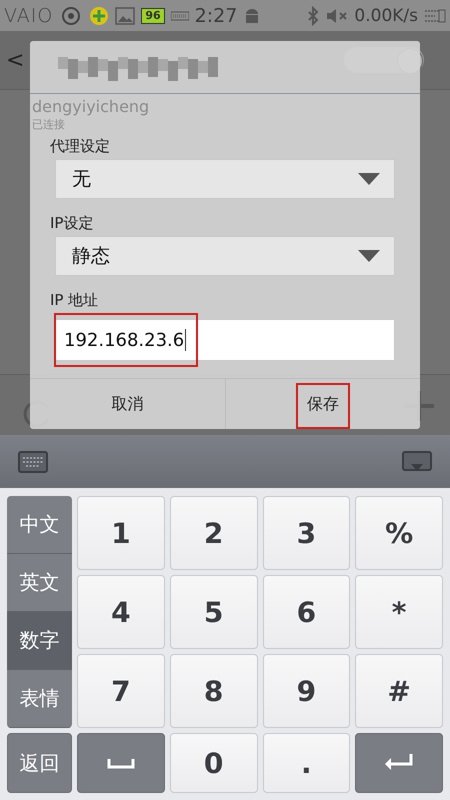 The image size is (450, 800). Describe the element at coordinates (399, 691) in the screenshot. I see `keyboard-key: #` at that location.